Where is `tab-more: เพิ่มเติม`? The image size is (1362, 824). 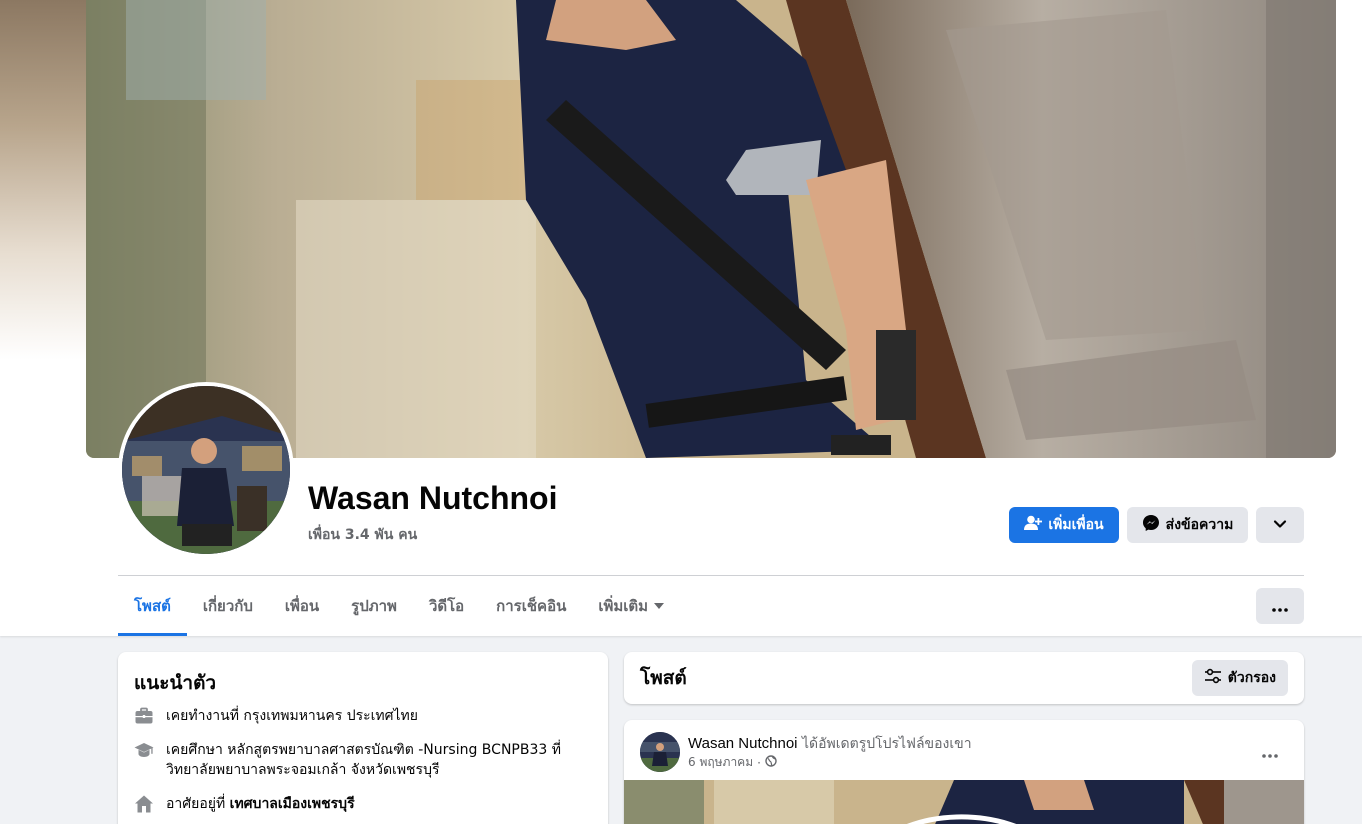
tab-more: เพิ่มเติม is located at coordinates (631, 606).